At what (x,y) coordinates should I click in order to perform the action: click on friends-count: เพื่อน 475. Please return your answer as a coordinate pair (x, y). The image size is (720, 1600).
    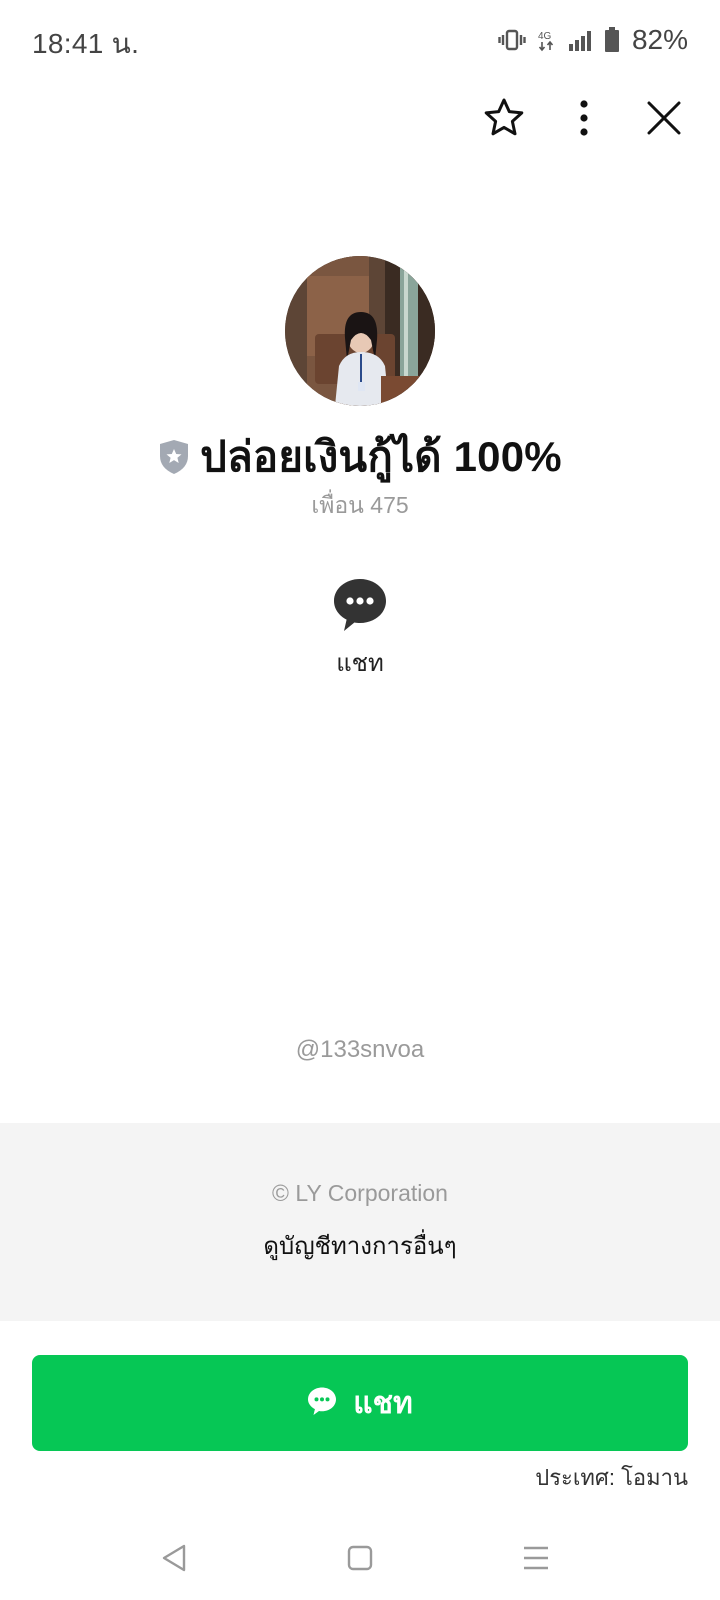
    Looking at the image, I should click on (360, 505).